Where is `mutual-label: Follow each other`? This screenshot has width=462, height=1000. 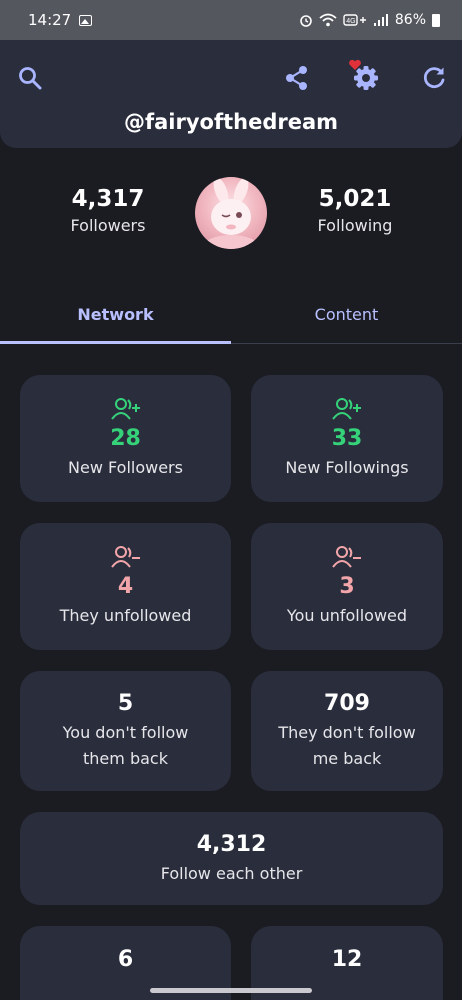 mutual-label: Follow each other is located at coordinates (231, 873).